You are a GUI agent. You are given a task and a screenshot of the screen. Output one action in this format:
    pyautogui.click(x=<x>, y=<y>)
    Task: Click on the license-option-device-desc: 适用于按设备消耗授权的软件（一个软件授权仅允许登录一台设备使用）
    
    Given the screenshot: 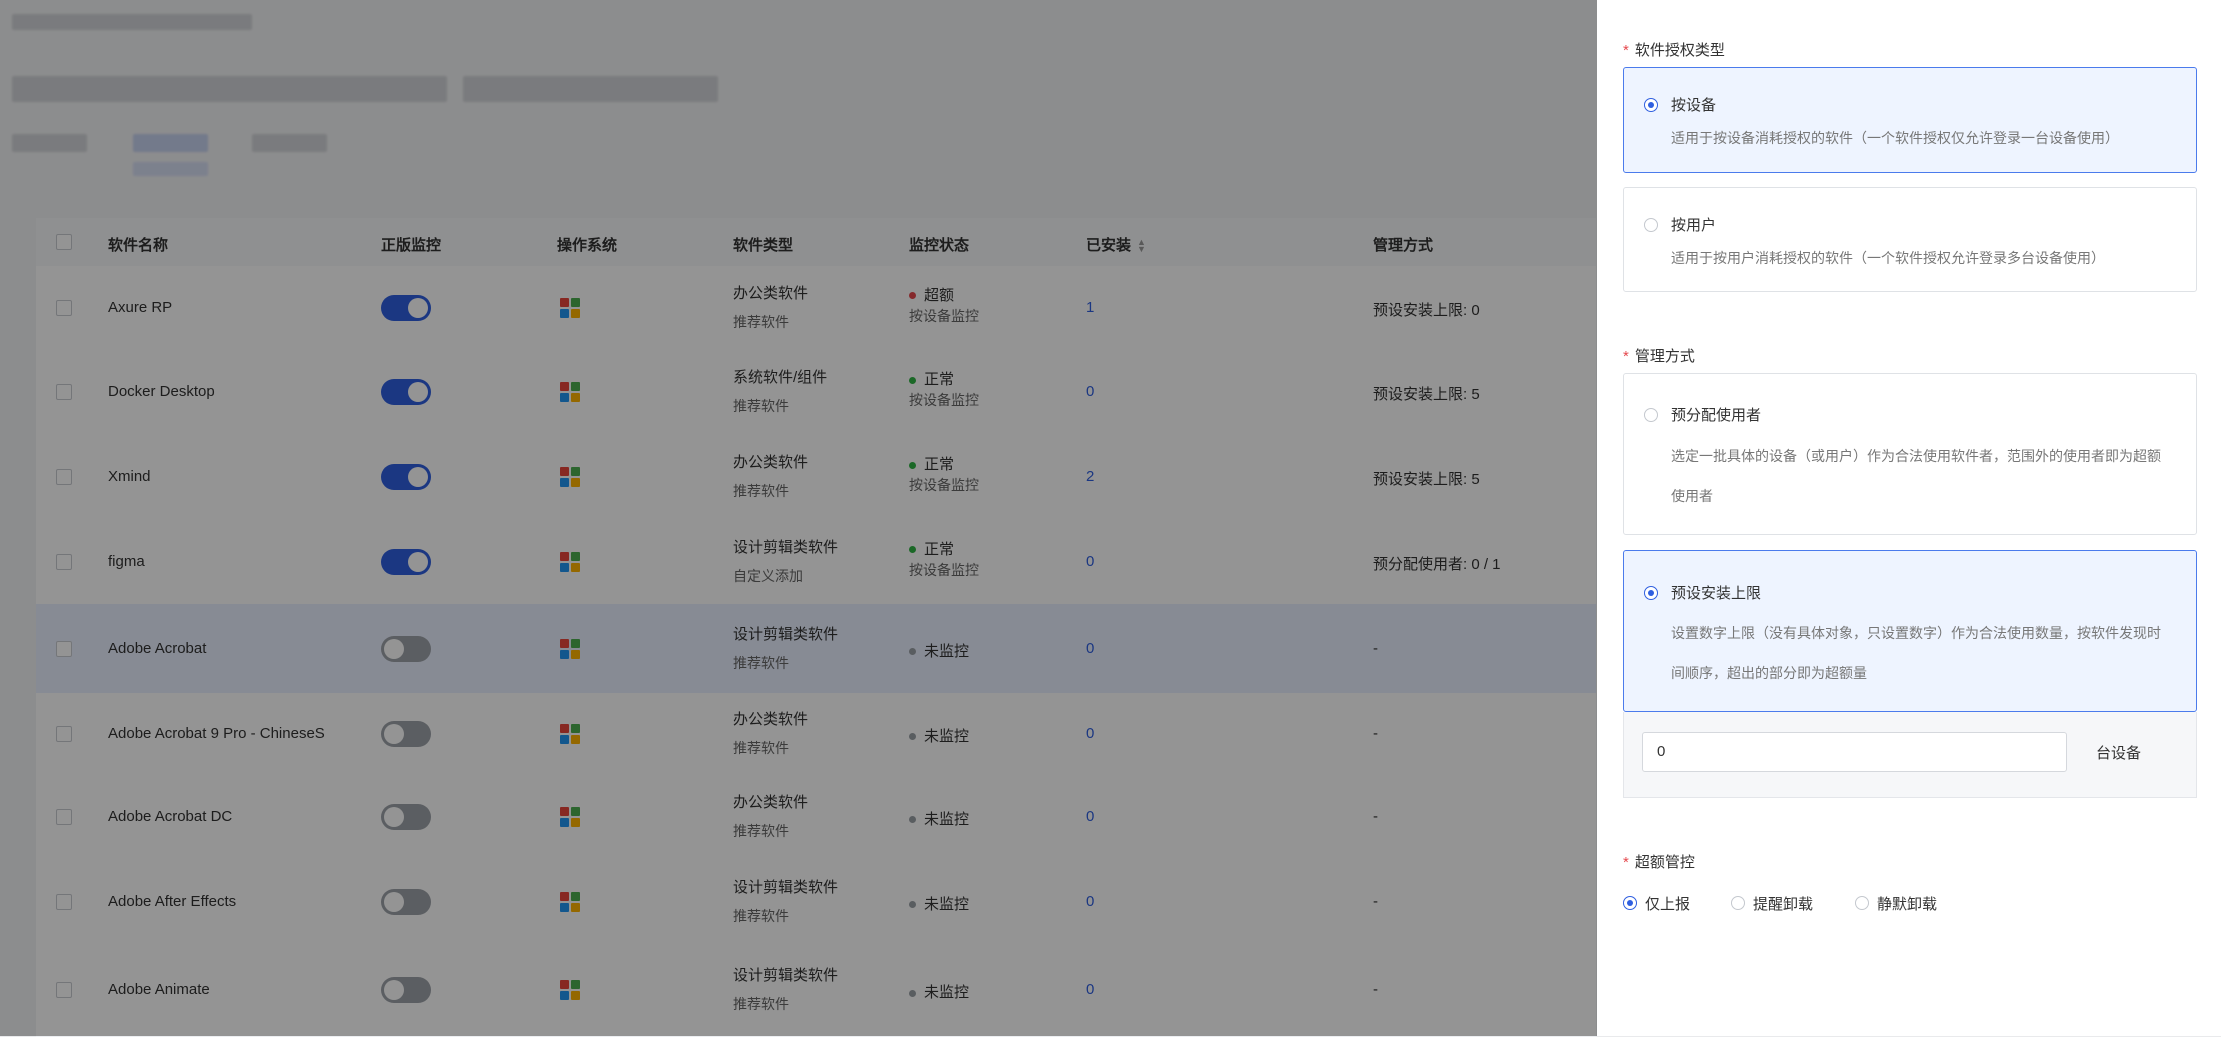 What is the action you would take?
    pyautogui.click(x=1895, y=138)
    